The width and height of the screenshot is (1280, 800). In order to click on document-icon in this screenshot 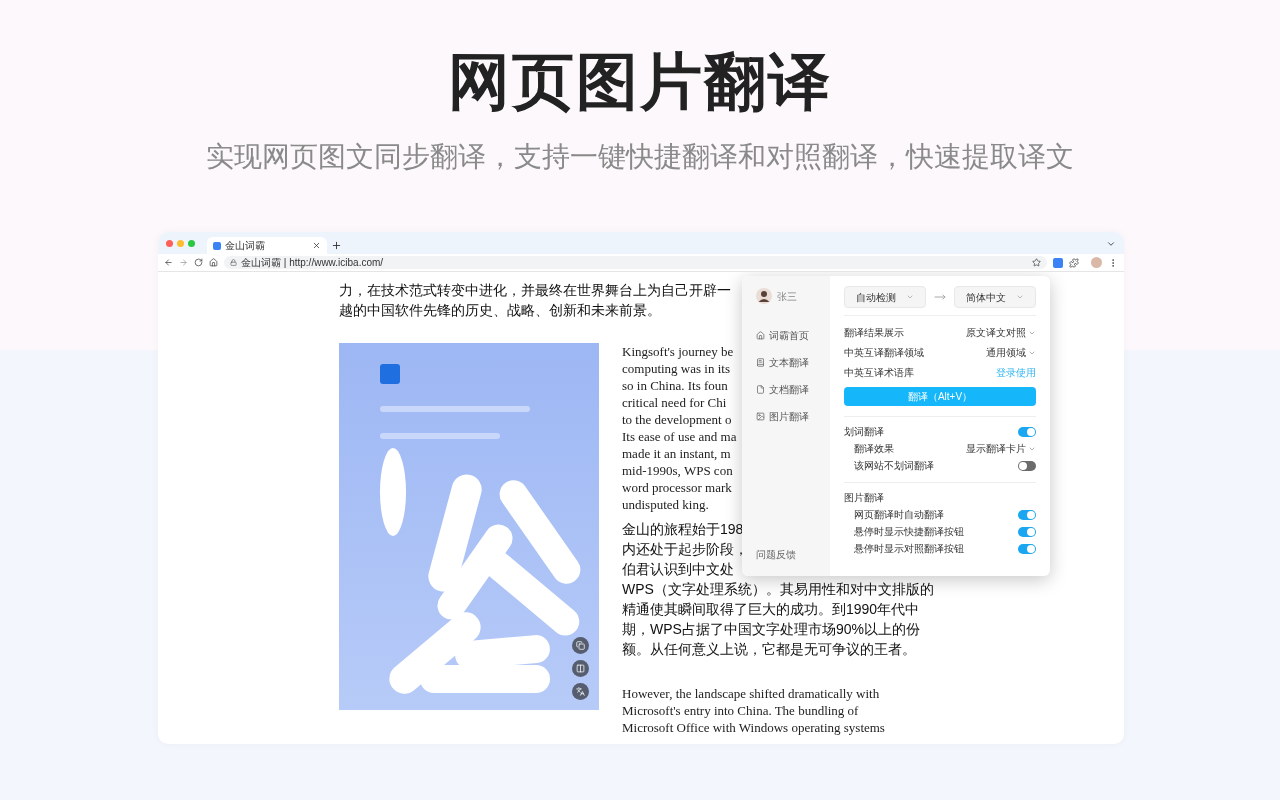, I will do `click(760, 389)`.